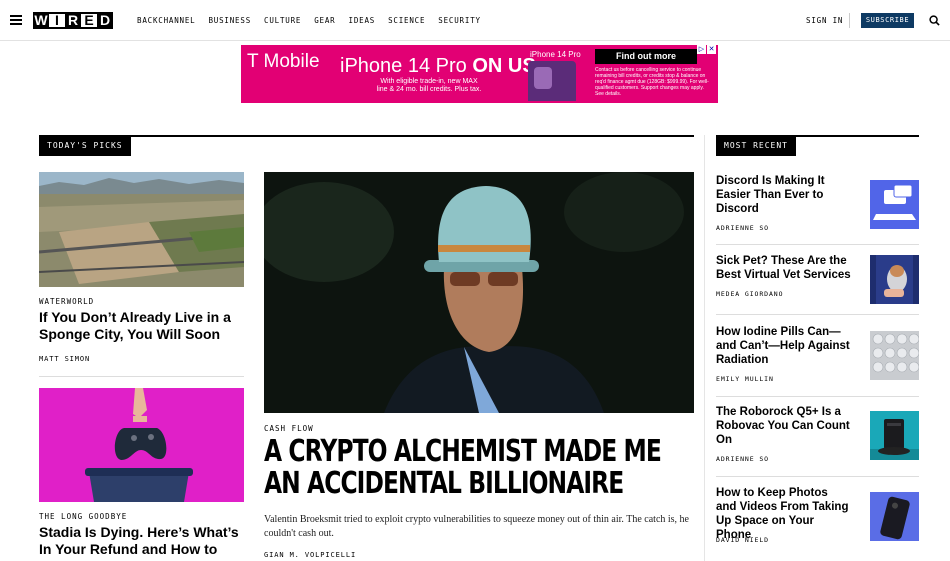  I want to click on aerial-city-image, so click(141, 229).